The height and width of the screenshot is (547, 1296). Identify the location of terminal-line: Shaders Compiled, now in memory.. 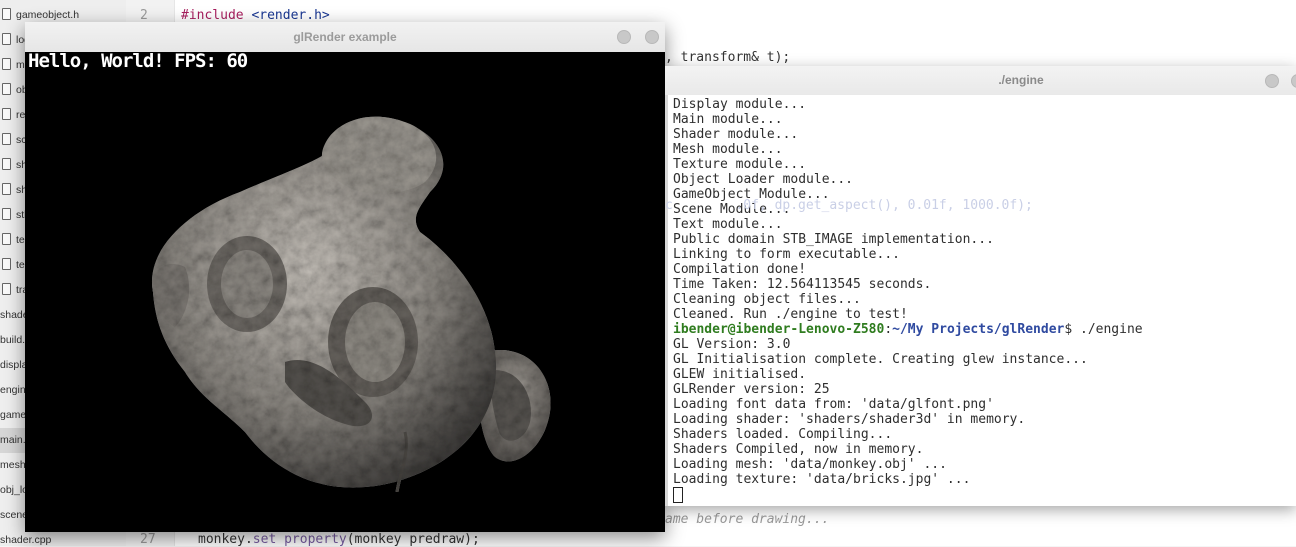
(798, 449).